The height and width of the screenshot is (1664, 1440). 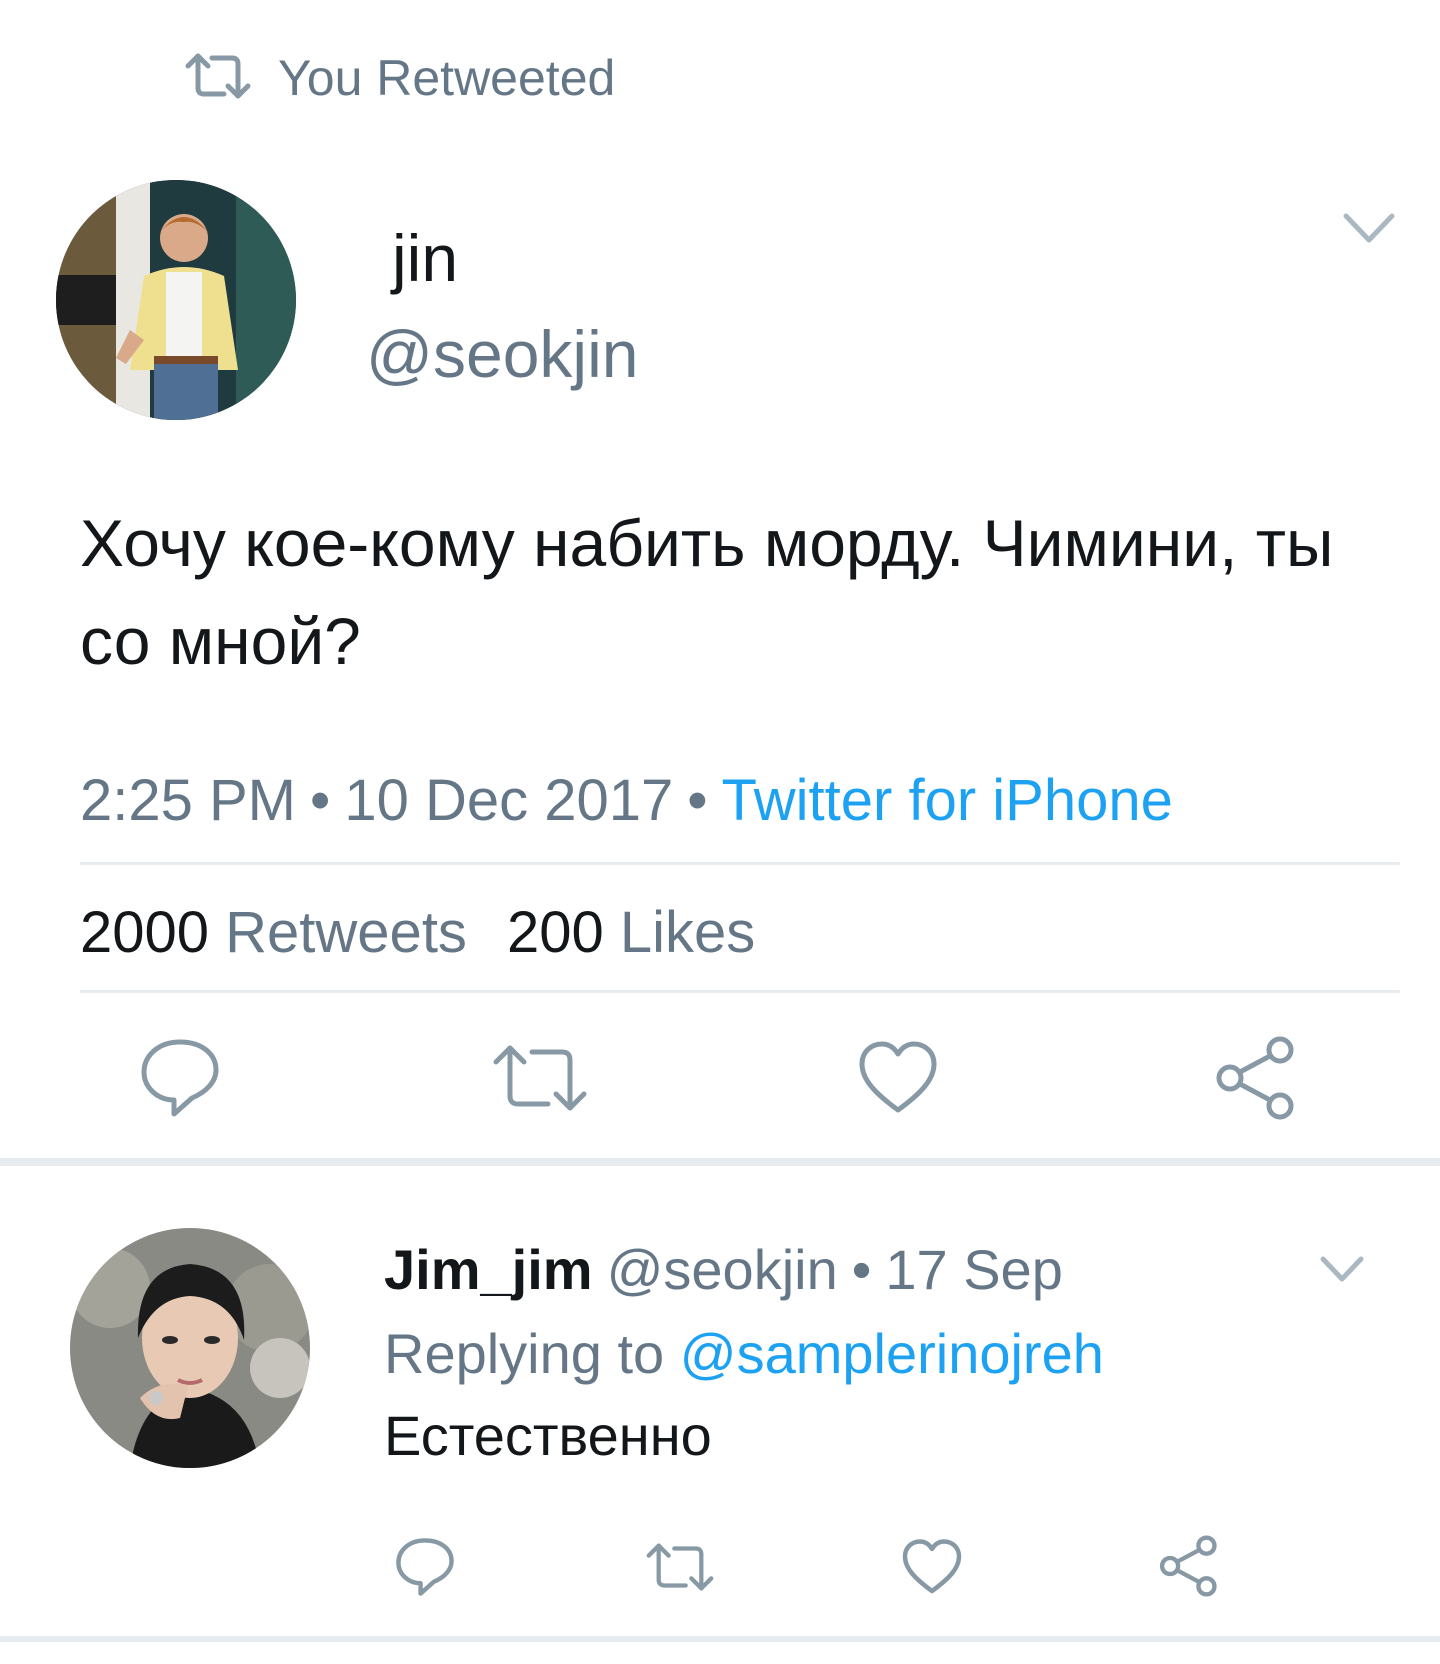 I want to click on tweet-metadata: 2:25 PM • 10 Dec 2017 • Twitter for iPhone, so click(x=626, y=801).